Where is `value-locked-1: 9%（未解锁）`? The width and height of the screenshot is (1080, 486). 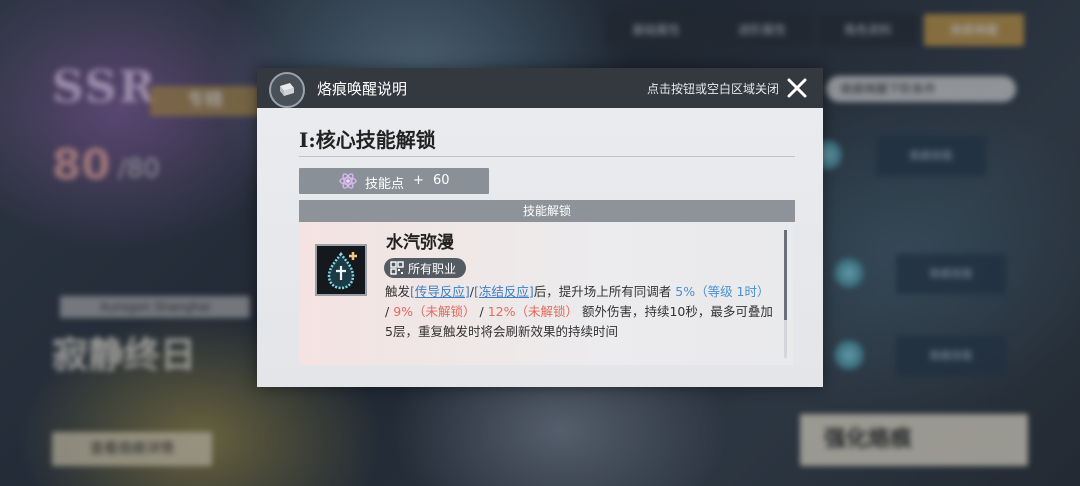
value-locked-1: 9%（未解锁） is located at coordinates (434, 311).